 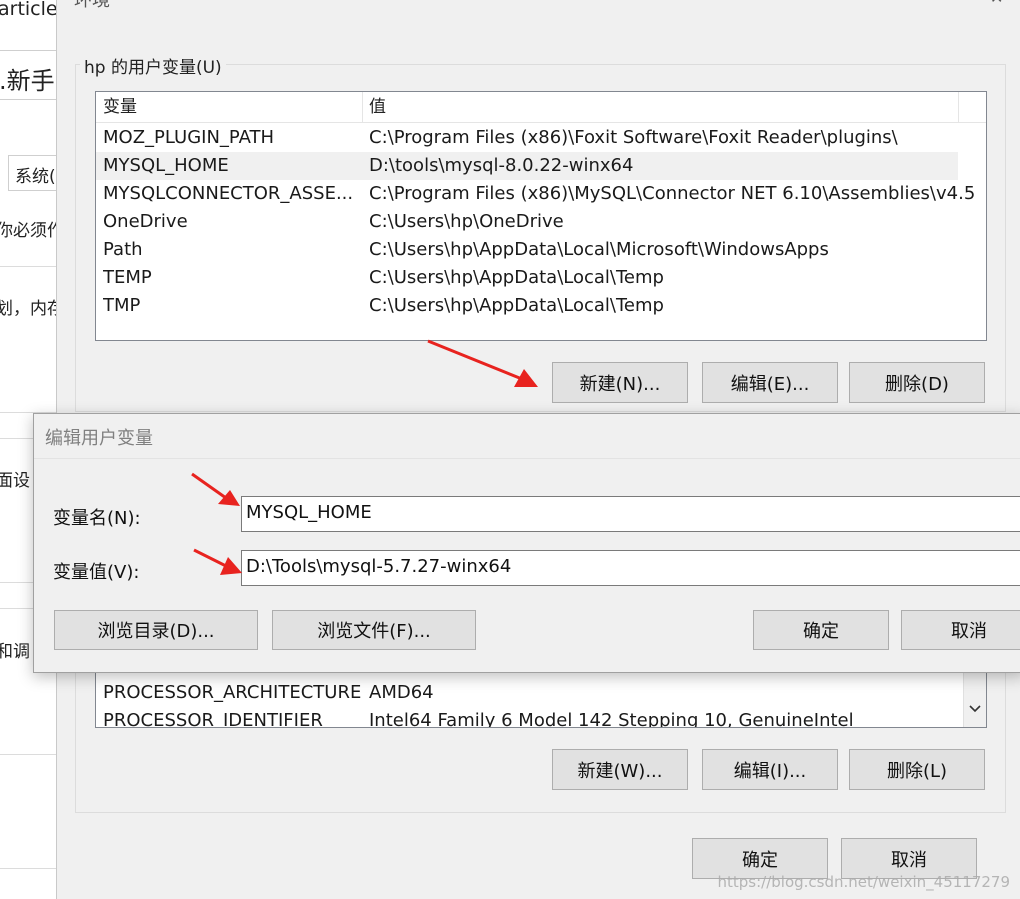 I want to click on bg-text-must: 你必须作, so click(x=28, y=231).